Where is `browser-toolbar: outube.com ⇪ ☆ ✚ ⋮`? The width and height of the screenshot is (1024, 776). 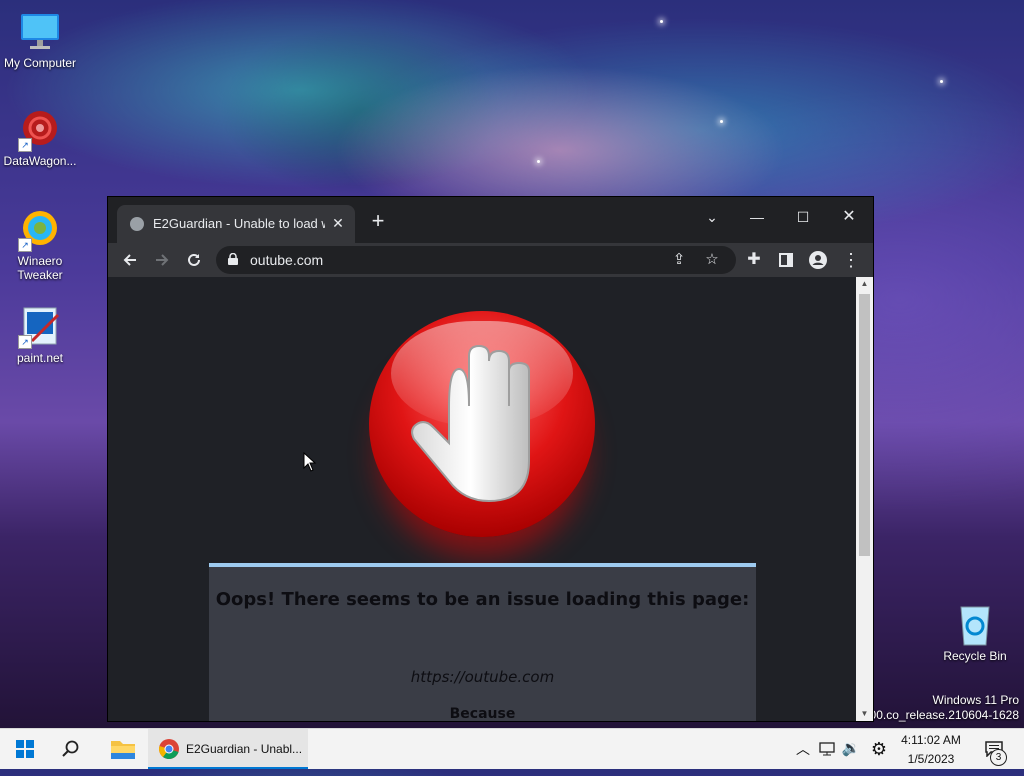 browser-toolbar: outube.com ⇪ ☆ ✚ ⋮ is located at coordinates (490, 260).